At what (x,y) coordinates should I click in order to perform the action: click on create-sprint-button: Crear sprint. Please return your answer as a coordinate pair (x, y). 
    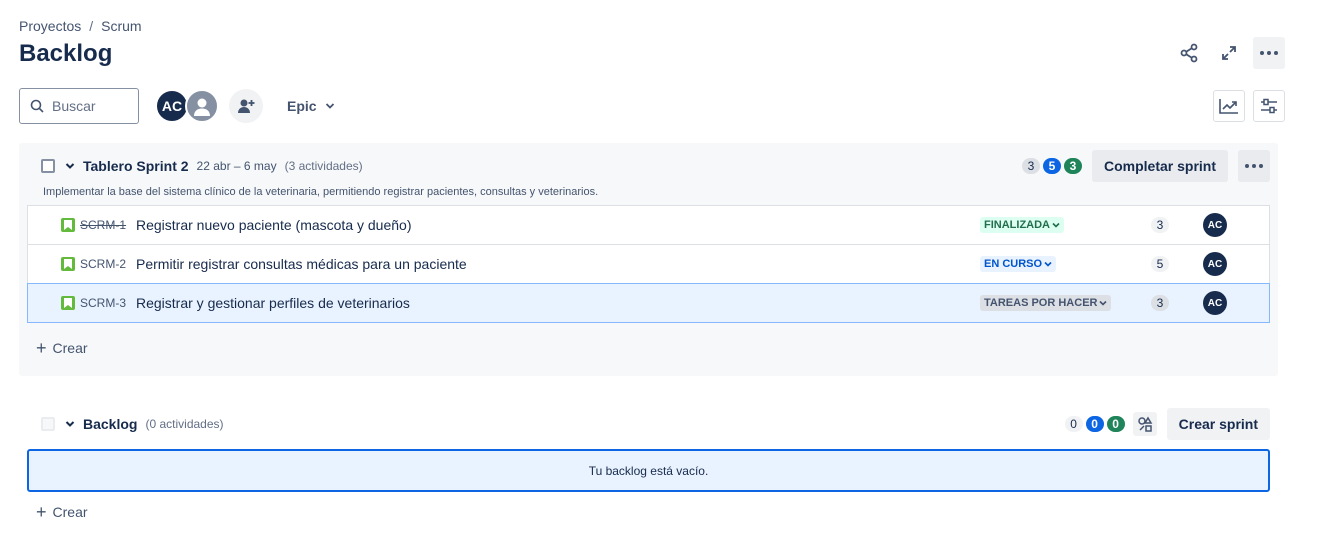
    Looking at the image, I should click on (1218, 424).